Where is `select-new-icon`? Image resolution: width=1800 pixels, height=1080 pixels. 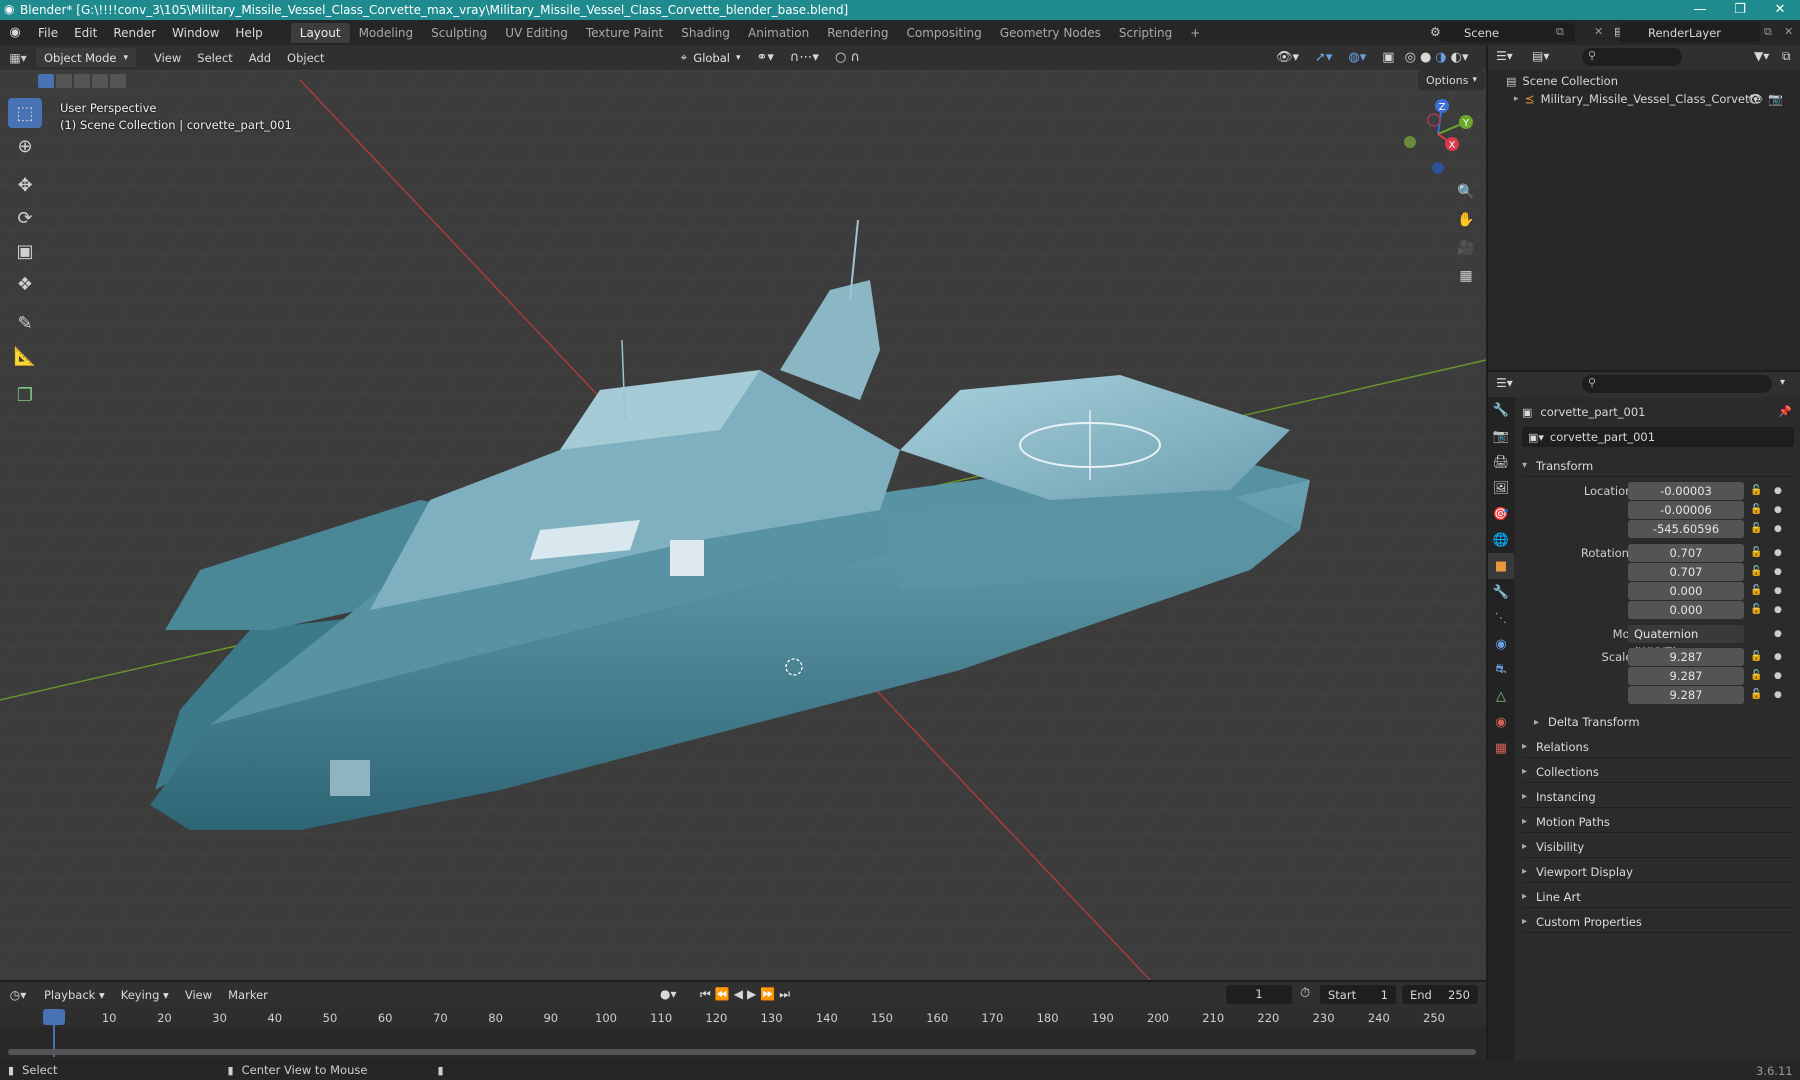
select-new-icon is located at coordinates (46, 81).